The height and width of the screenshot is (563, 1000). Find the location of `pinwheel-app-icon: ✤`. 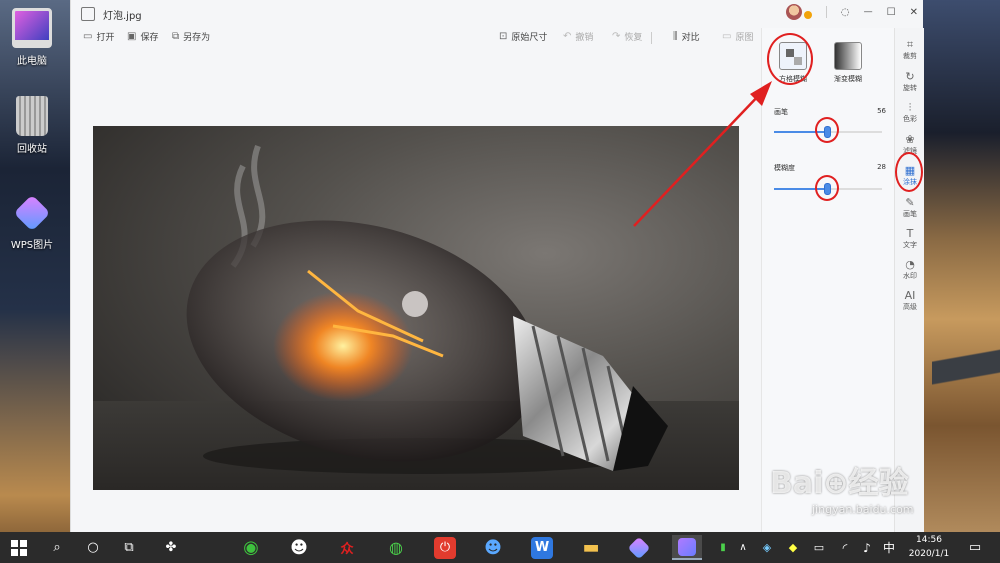

pinwheel-app-icon: ✤ is located at coordinates (171, 547).